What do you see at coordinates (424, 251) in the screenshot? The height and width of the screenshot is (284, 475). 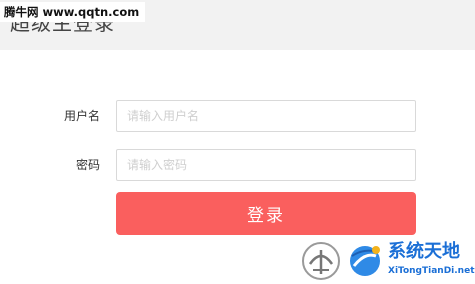 I see `brand-name: 系统天地` at bounding box center [424, 251].